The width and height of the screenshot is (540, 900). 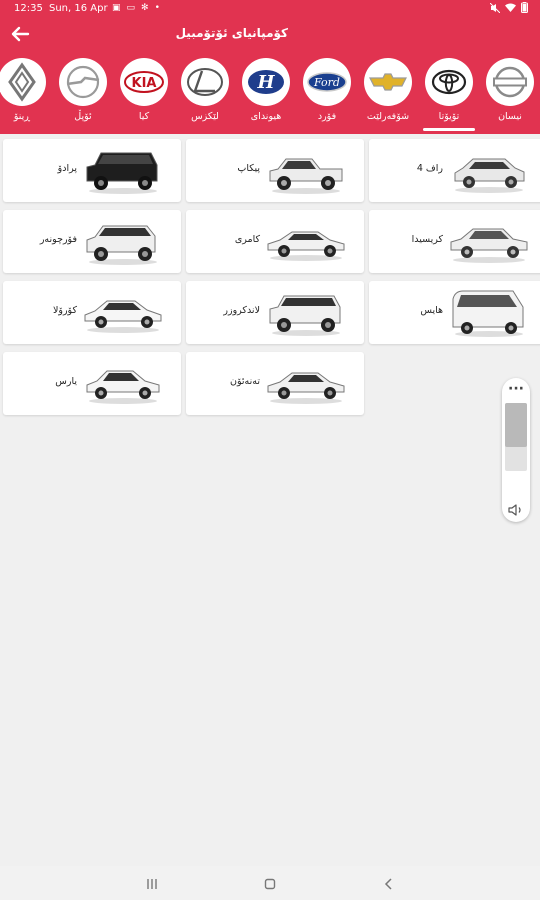 I want to click on nissan-logo-icon, so click(x=510, y=82).